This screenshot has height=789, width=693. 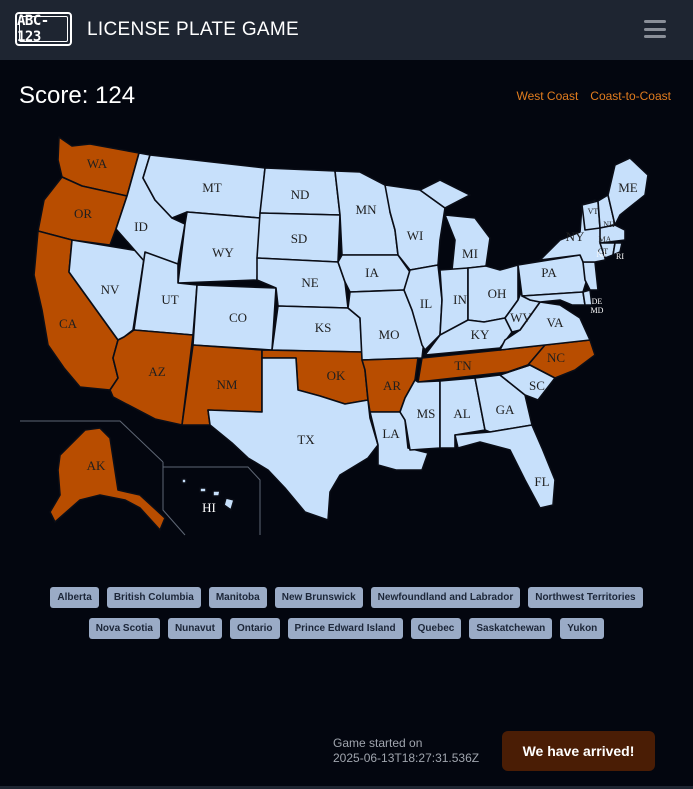 I want to click on label-IN: IN, so click(x=460, y=299).